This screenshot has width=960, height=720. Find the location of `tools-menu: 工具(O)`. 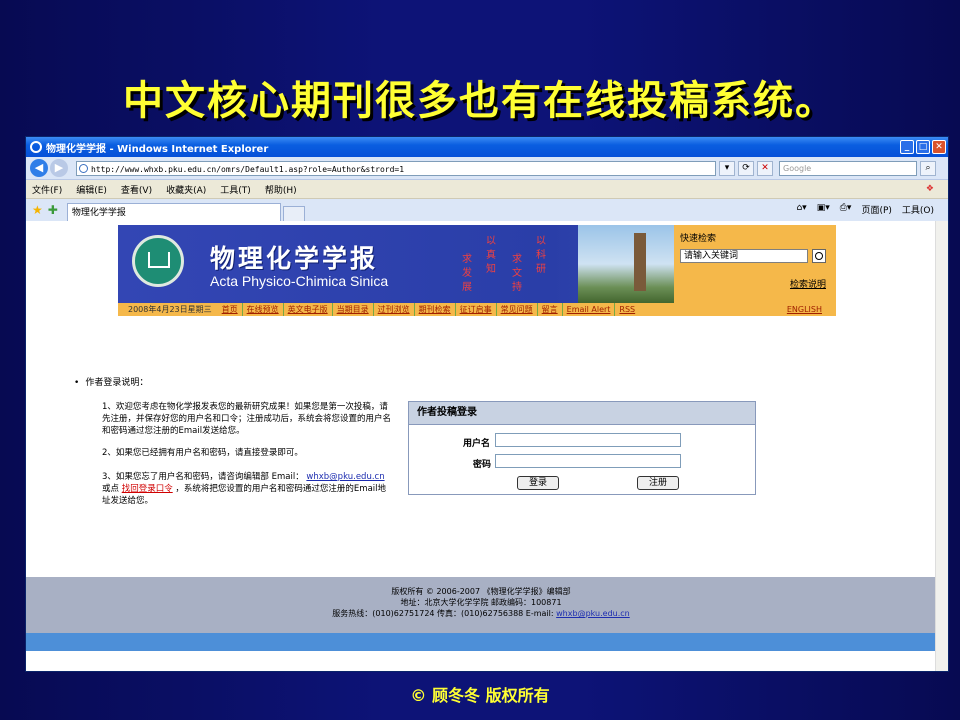

tools-menu: 工具(O) is located at coordinates (918, 209).